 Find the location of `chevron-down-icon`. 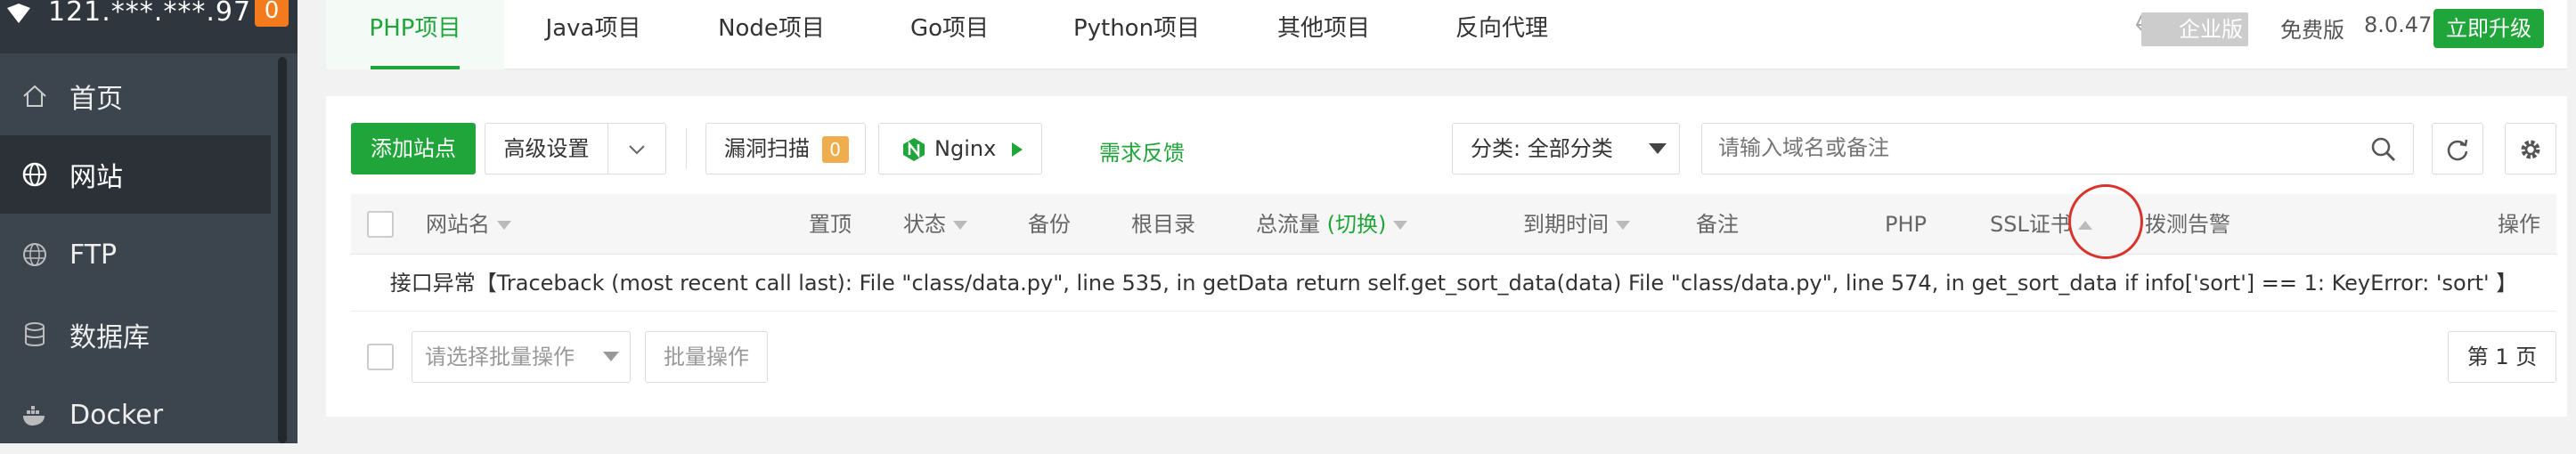

chevron-down-icon is located at coordinates (637, 150).